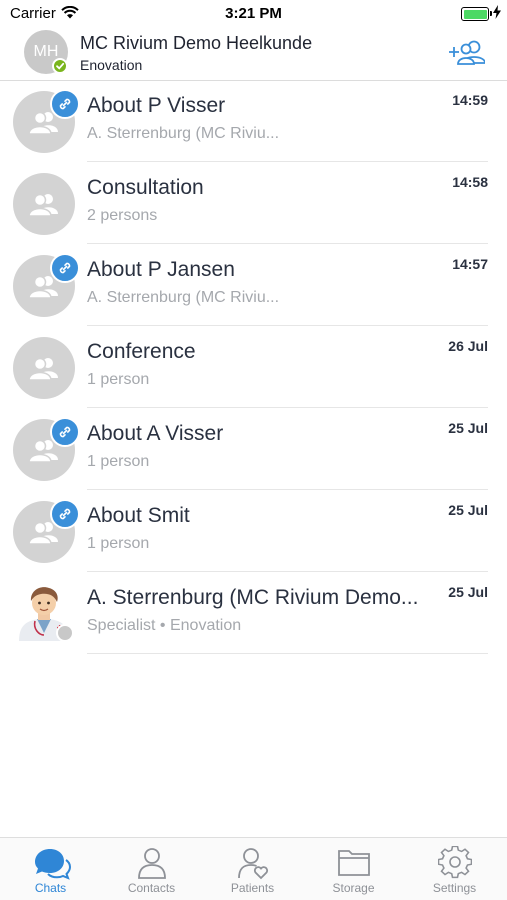 The width and height of the screenshot is (507, 900). What do you see at coordinates (476, 14) in the screenshot?
I see `battery-icon` at bounding box center [476, 14].